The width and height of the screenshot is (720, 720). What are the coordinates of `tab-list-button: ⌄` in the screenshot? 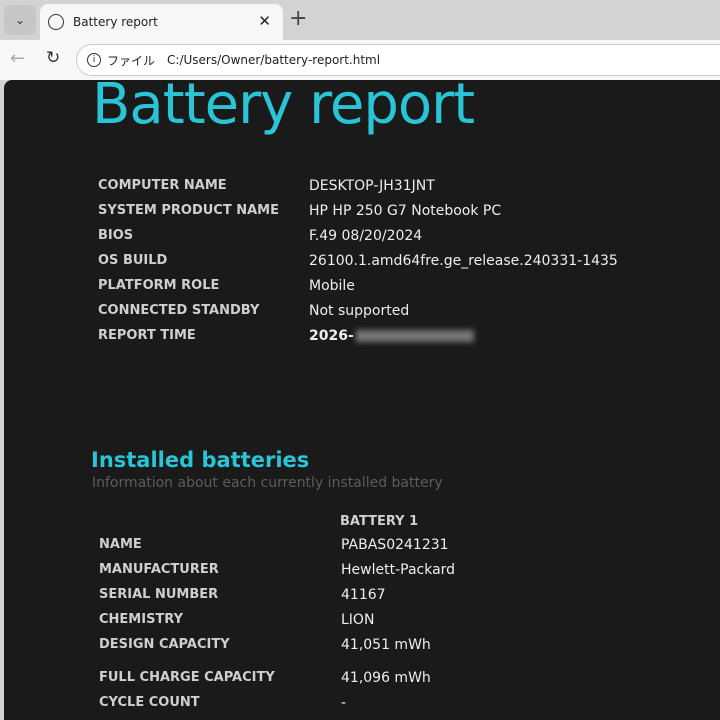 It's located at (20, 20).